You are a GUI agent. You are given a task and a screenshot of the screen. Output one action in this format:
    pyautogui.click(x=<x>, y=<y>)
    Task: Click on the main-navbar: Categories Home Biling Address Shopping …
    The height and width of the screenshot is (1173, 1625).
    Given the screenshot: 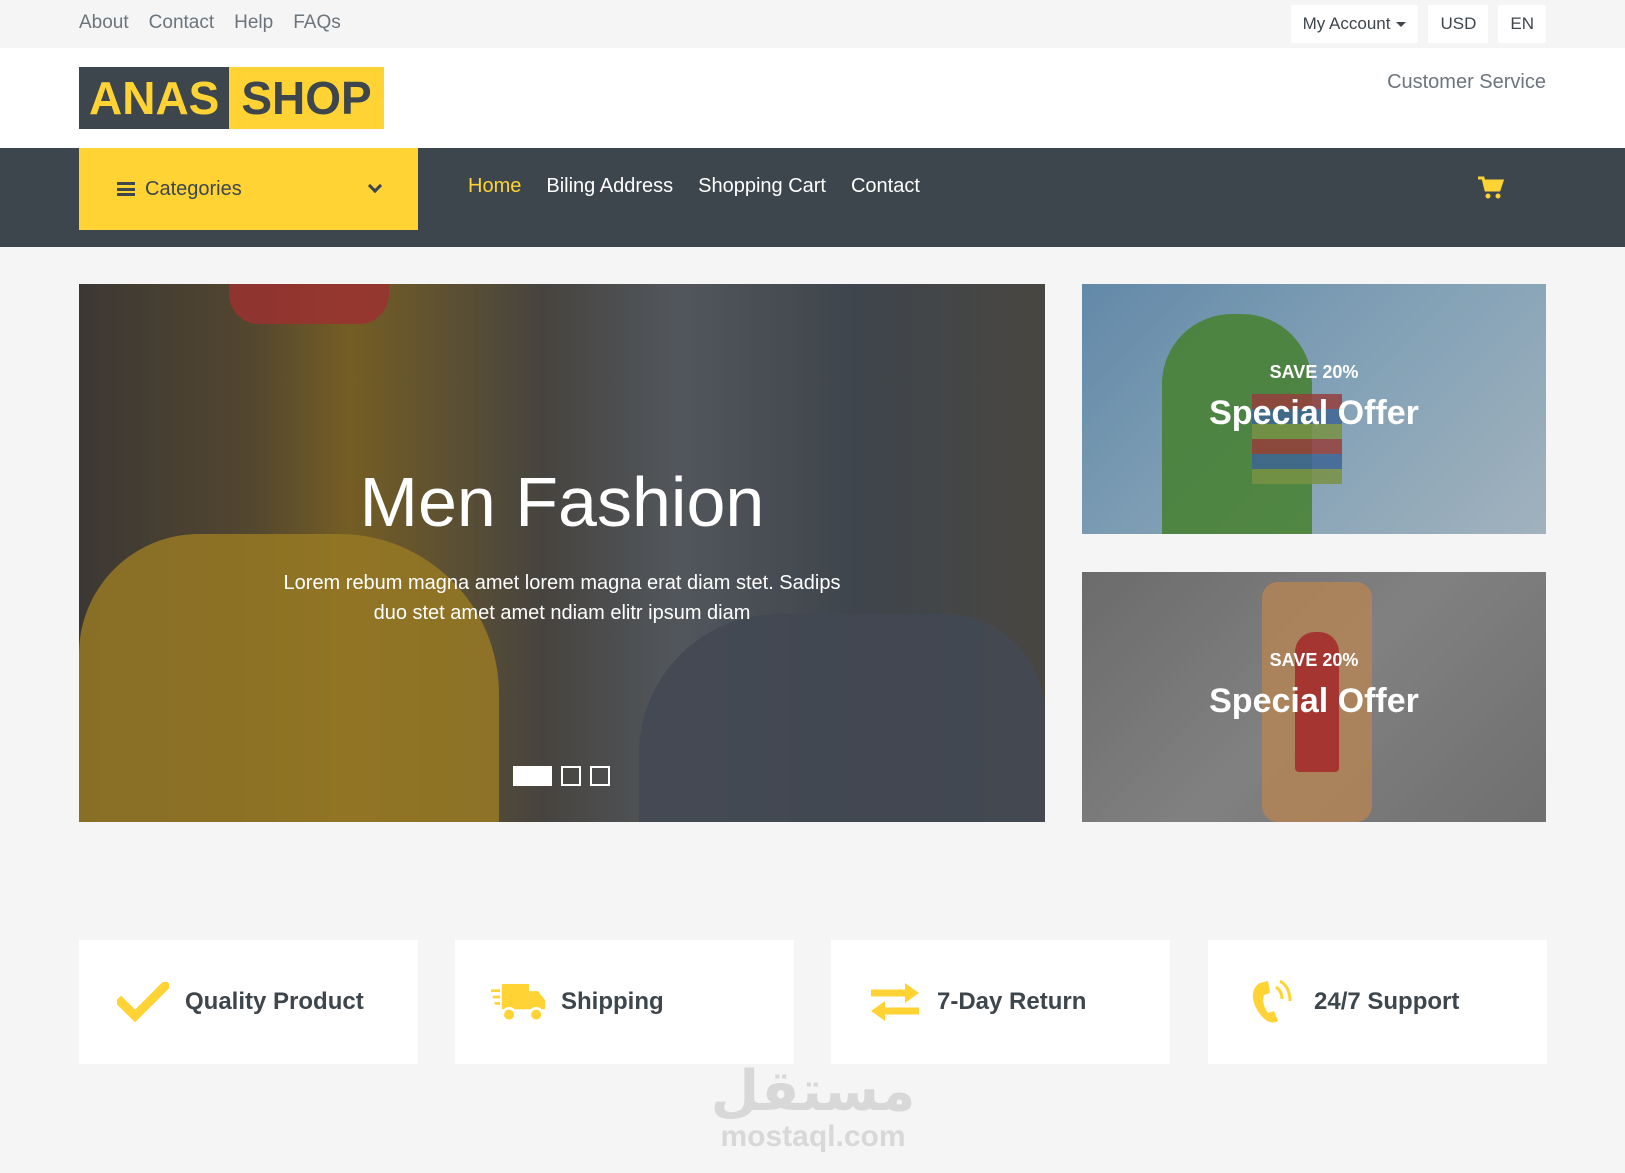 What is the action you would take?
    pyautogui.click(x=812, y=197)
    